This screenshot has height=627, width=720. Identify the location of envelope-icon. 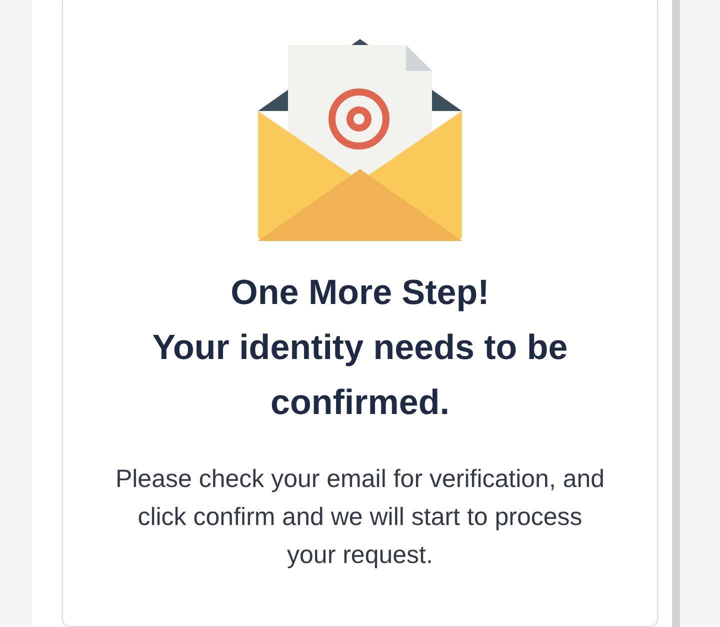
(360, 141).